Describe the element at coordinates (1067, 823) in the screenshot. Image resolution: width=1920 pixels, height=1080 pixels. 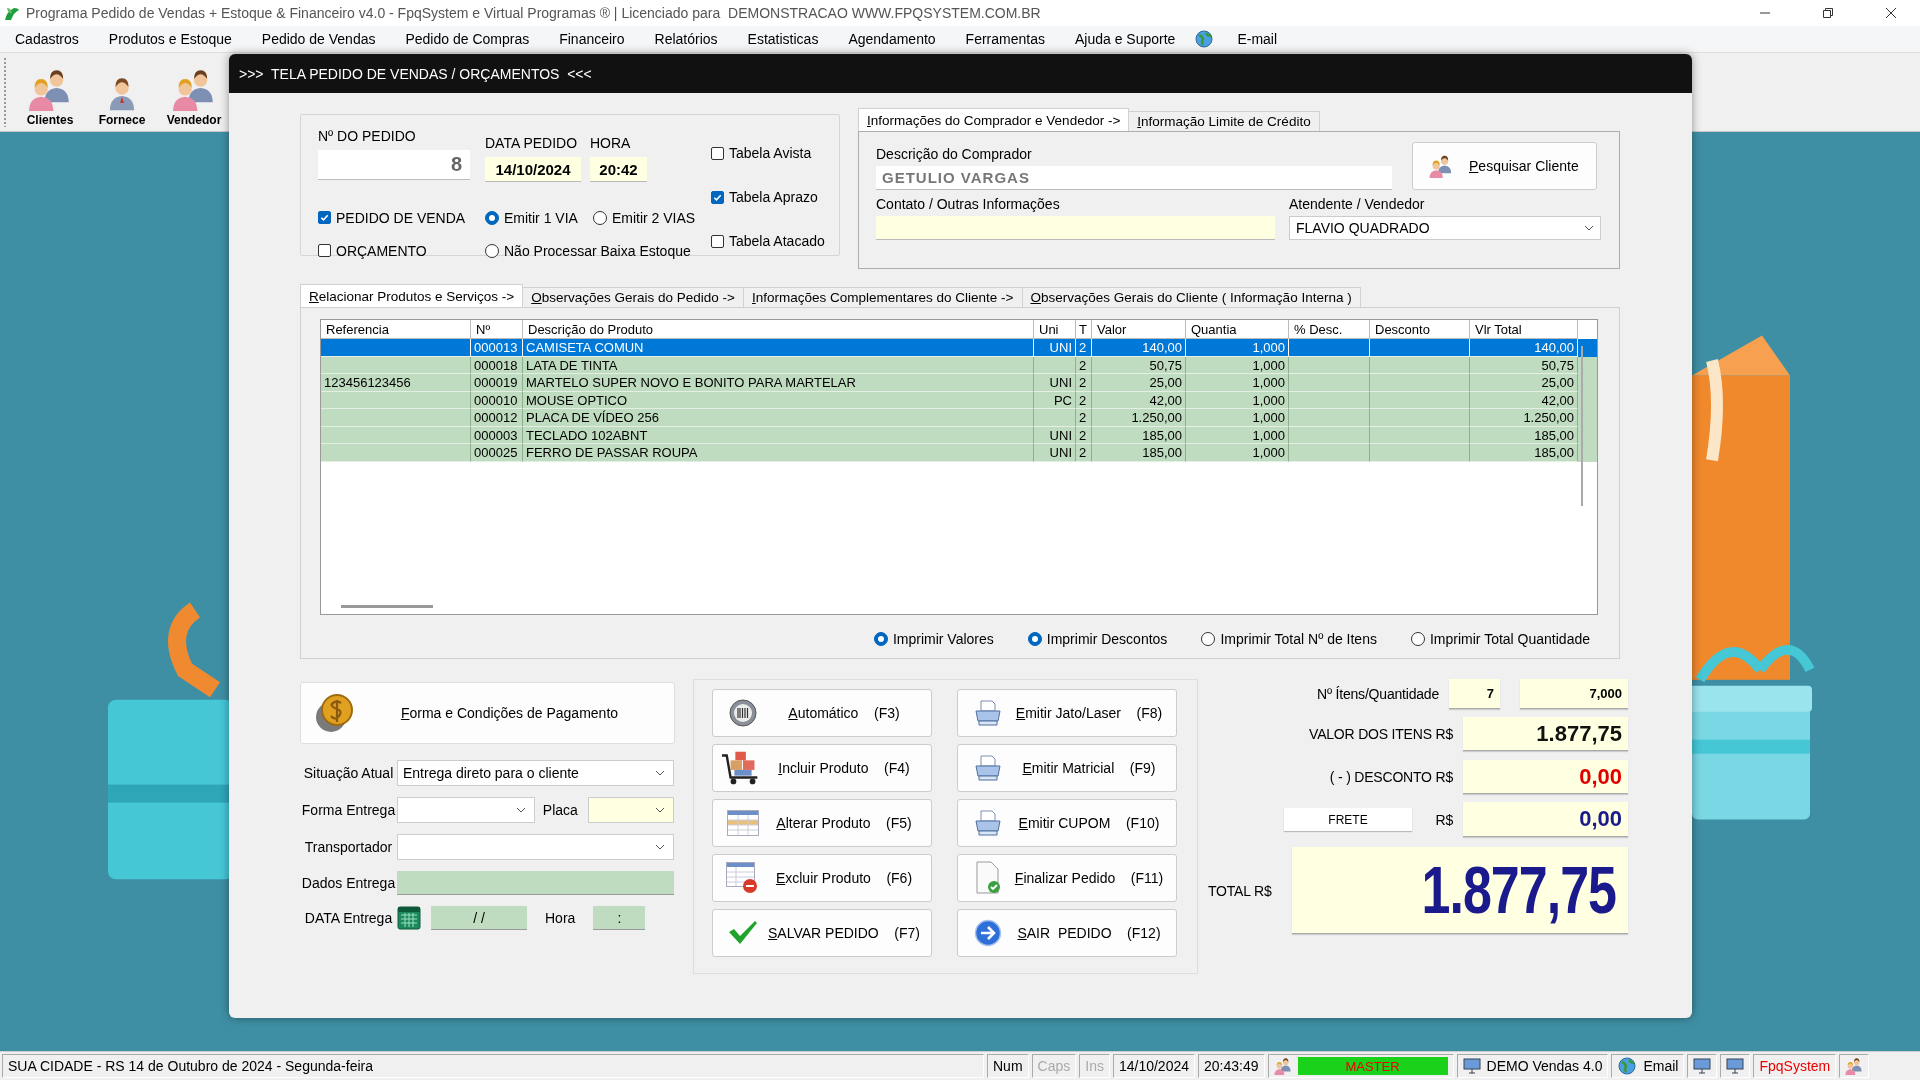
I see `action-button: Emitir CUPOM (F10)` at that location.